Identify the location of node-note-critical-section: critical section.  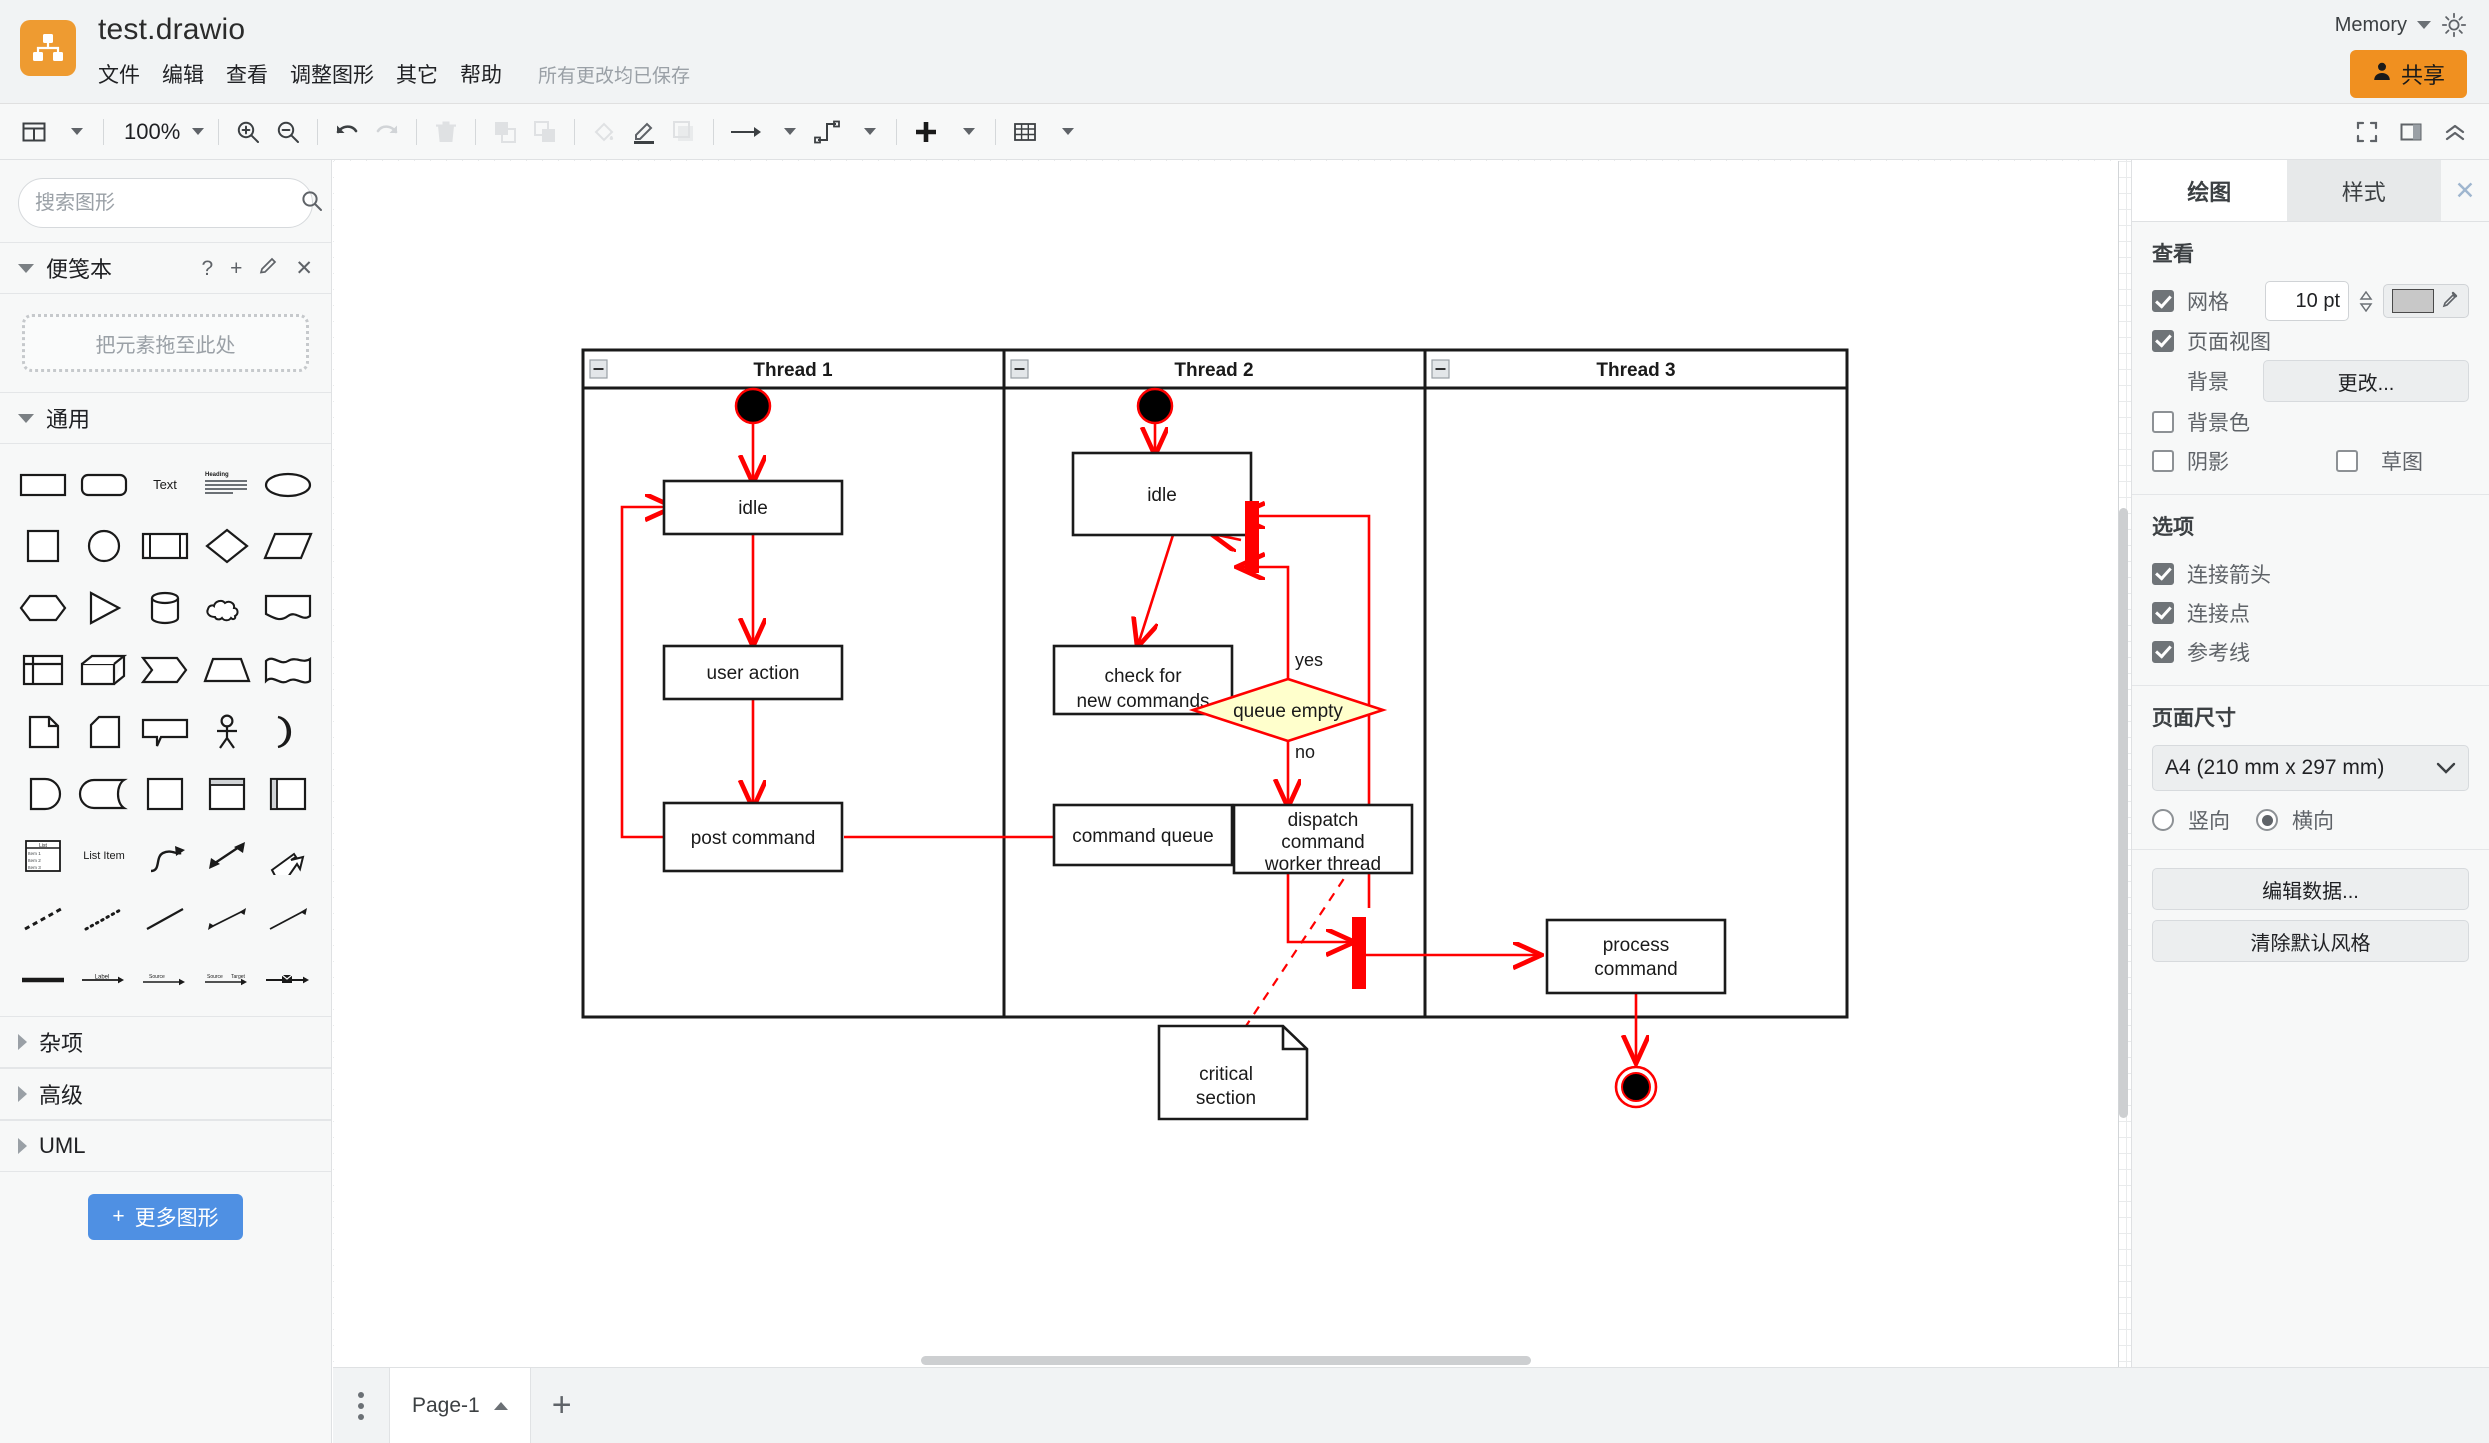
(1233, 1072).